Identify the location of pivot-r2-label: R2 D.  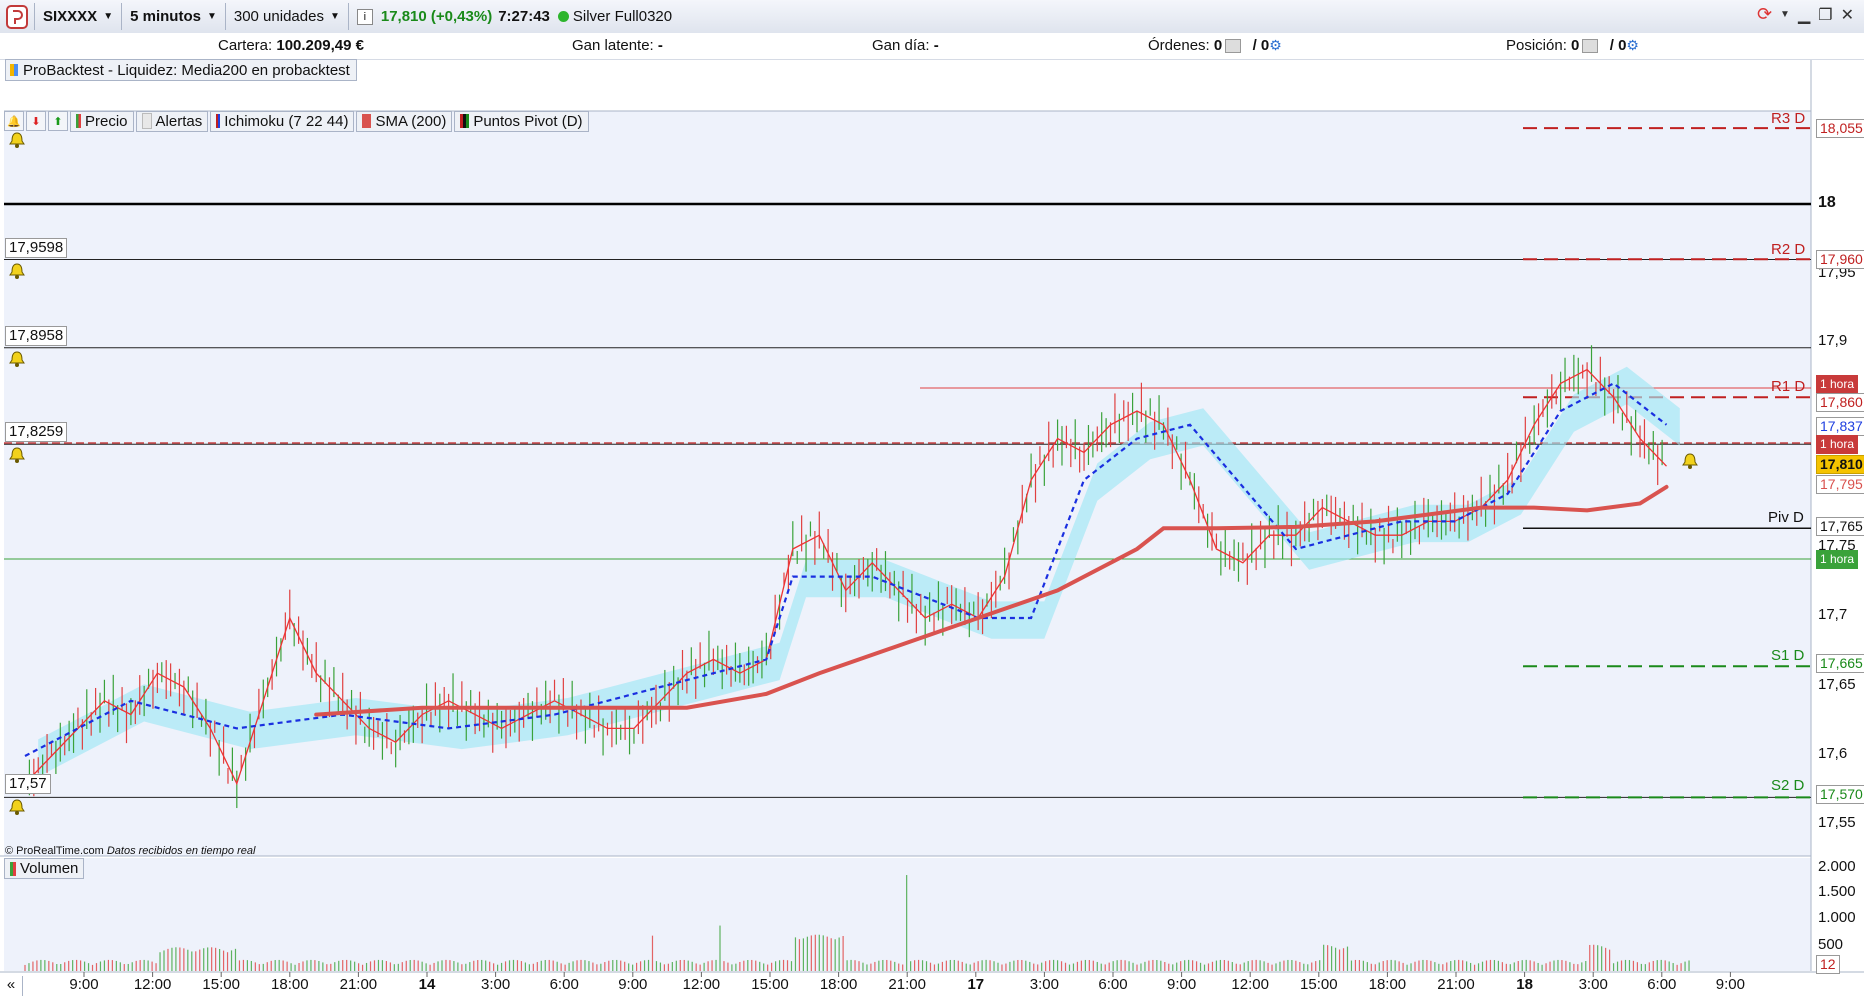
(1788, 249).